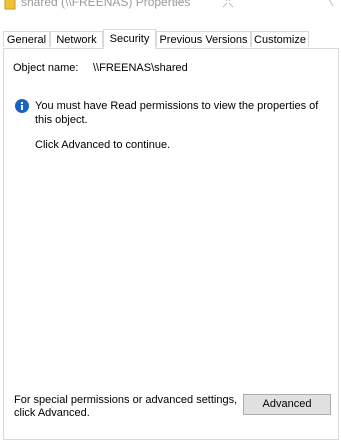  Describe the element at coordinates (103, 145) in the screenshot. I see `continue-hint: Click Advanced to continue.` at that location.